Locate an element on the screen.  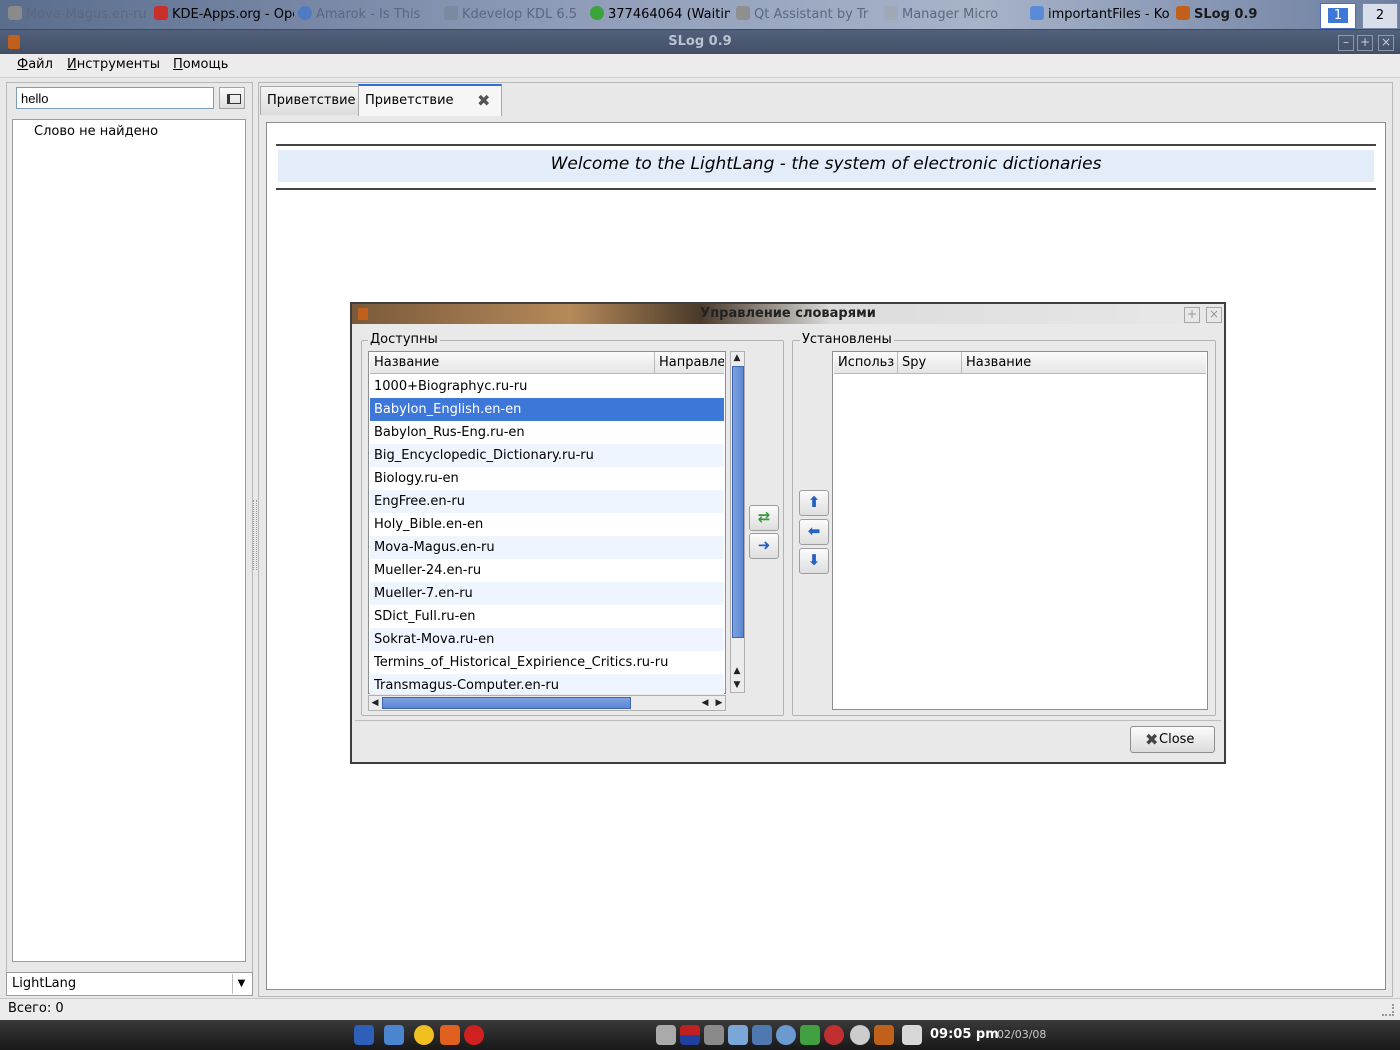
splitter-handle is located at coordinates (255, 535).